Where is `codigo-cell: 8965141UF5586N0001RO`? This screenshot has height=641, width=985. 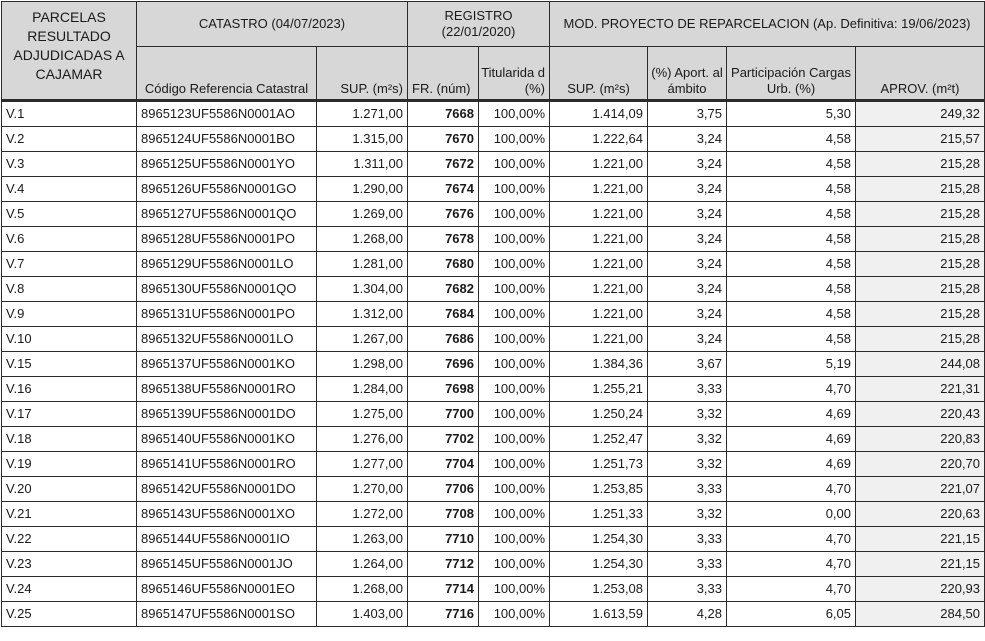 codigo-cell: 8965141UF5586N0001RO is located at coordinates (226, 464).